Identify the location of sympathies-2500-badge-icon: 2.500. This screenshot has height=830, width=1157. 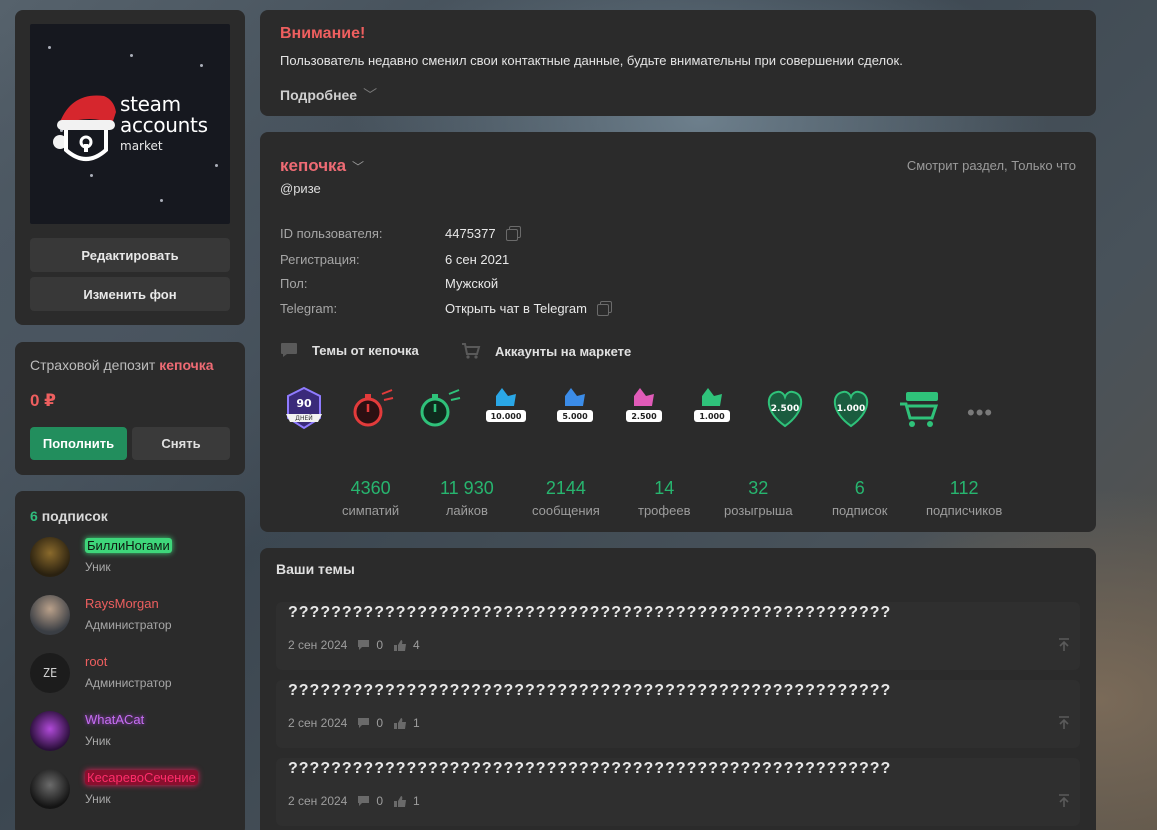
(785, 408).